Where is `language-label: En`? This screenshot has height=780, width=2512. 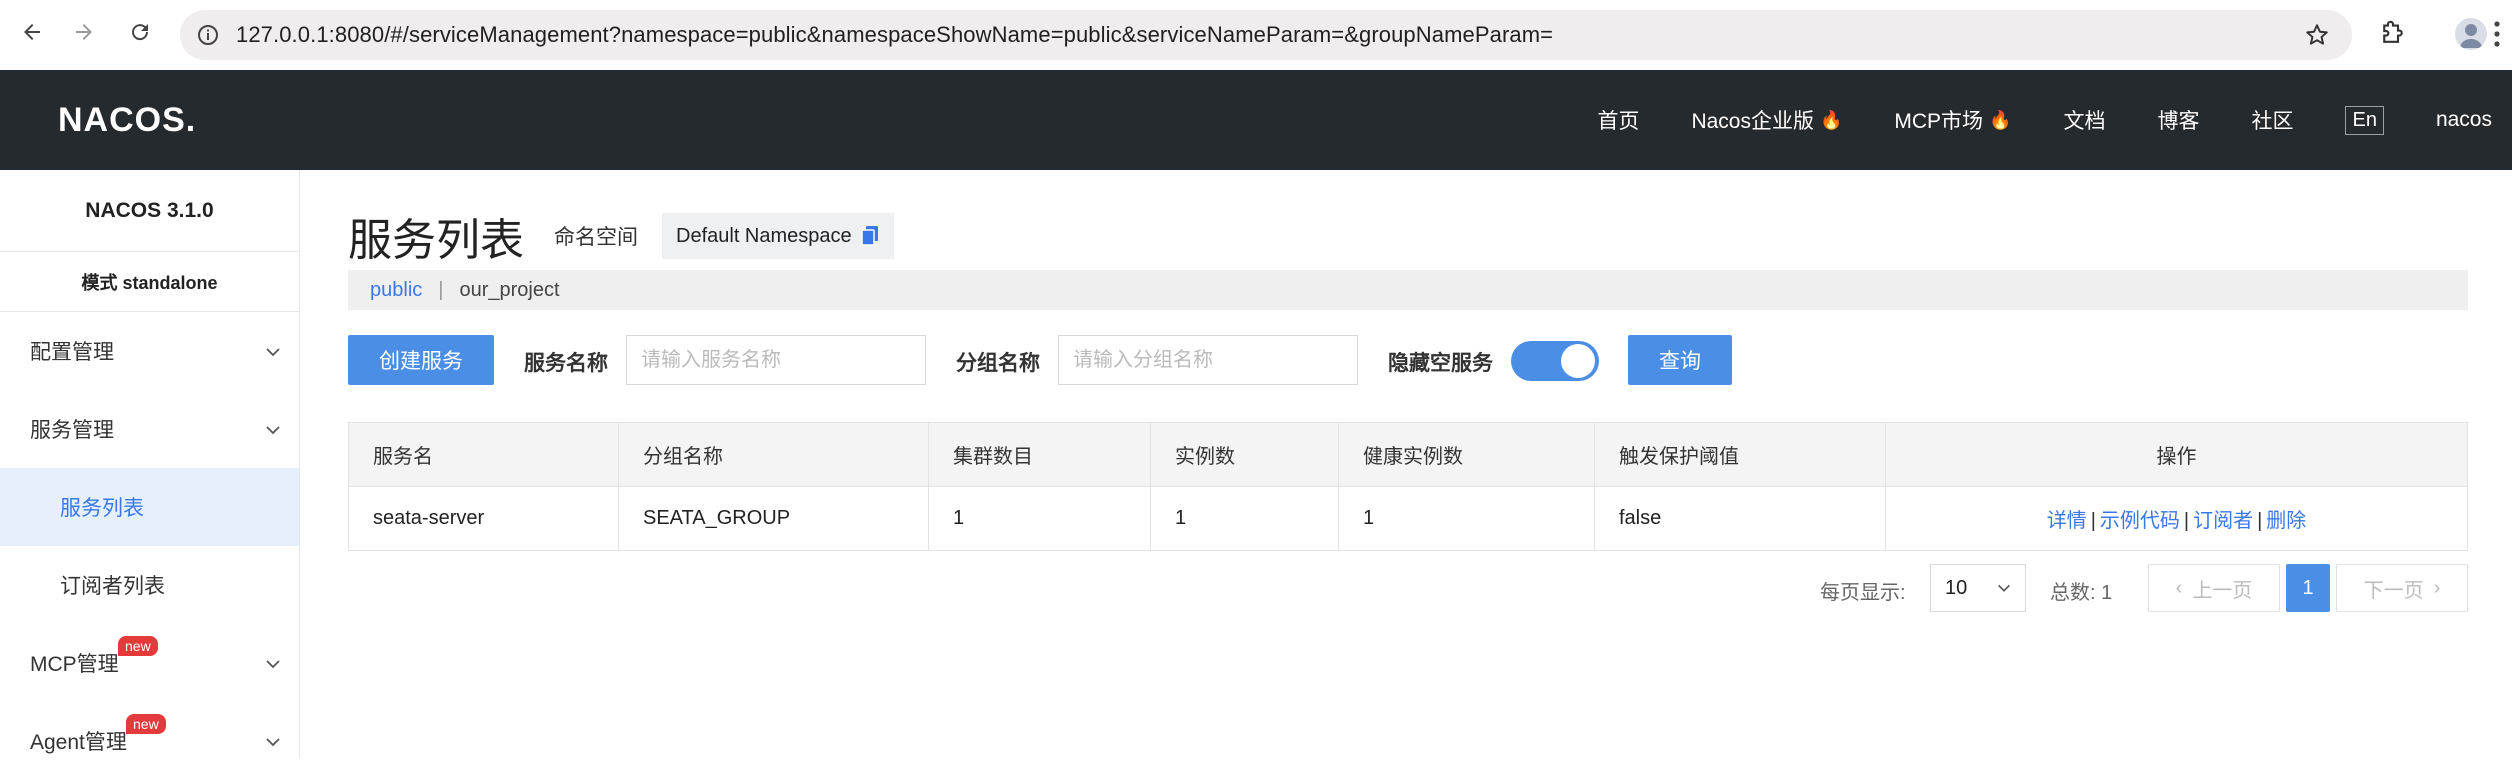
language-label: En is located at coordinates (2364, 120).